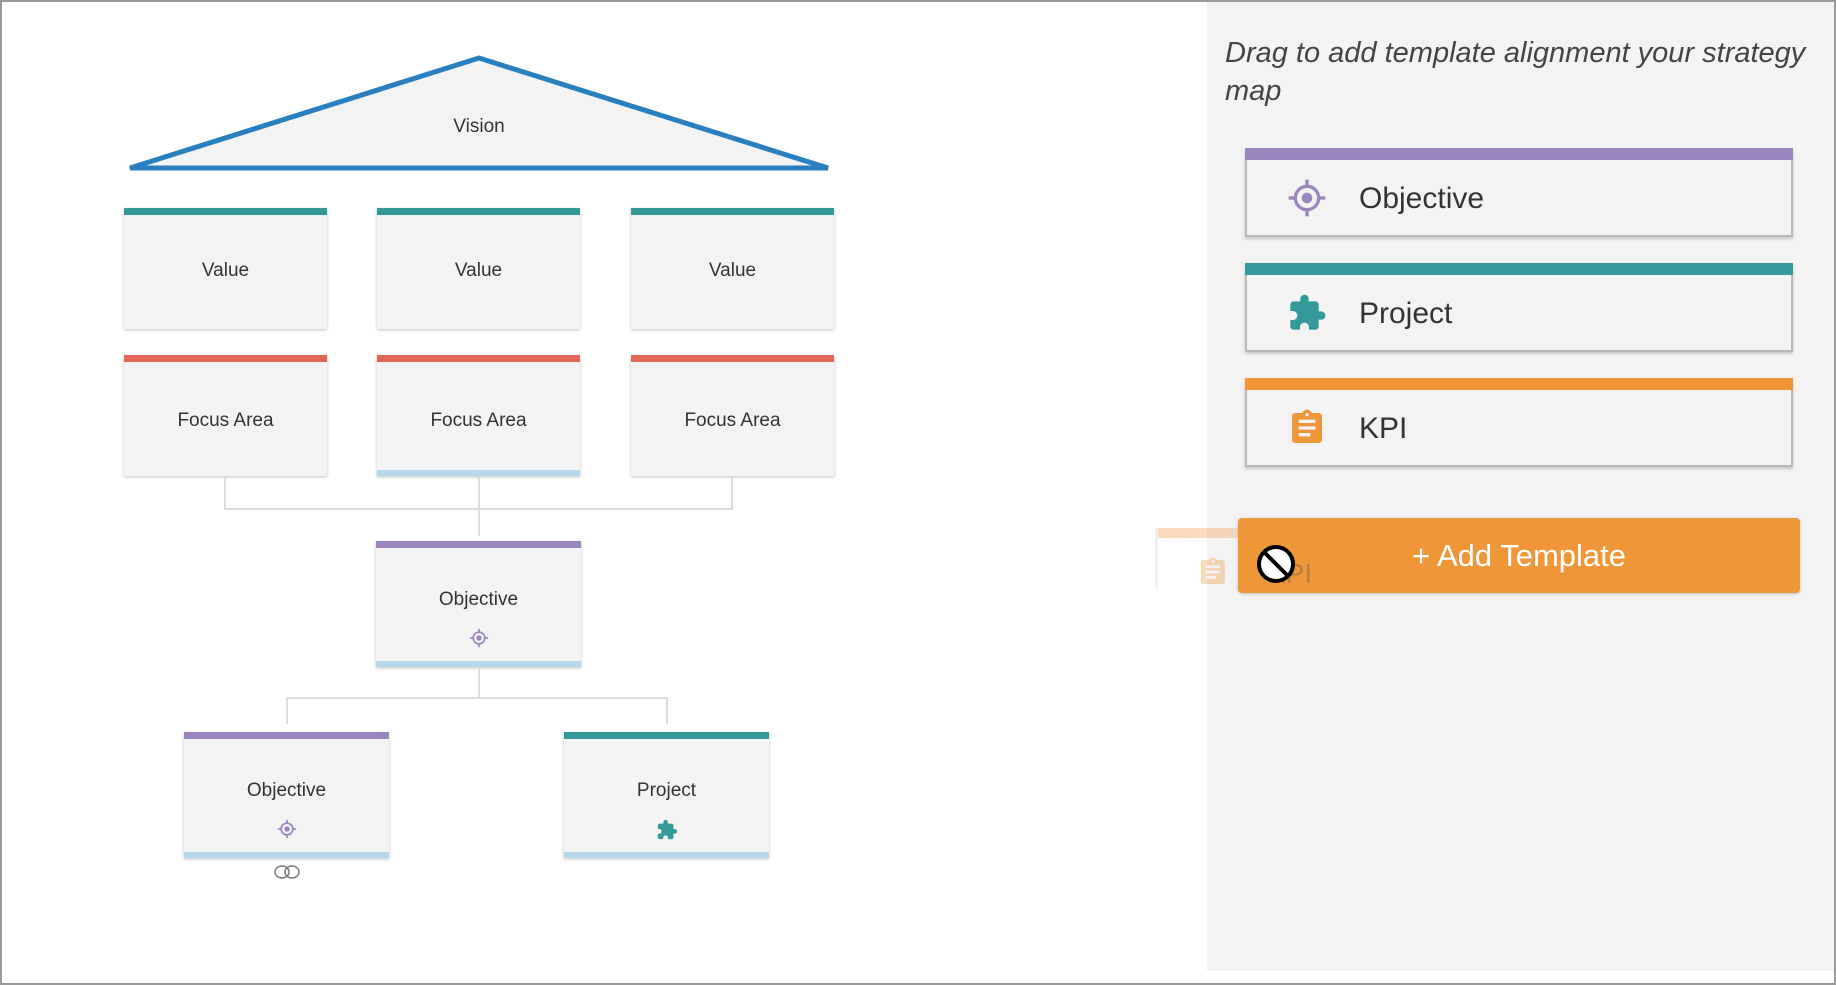 This screenshot has width=1836, height=985. I want to click on objective-card-main: Objective, so click(478, 604).